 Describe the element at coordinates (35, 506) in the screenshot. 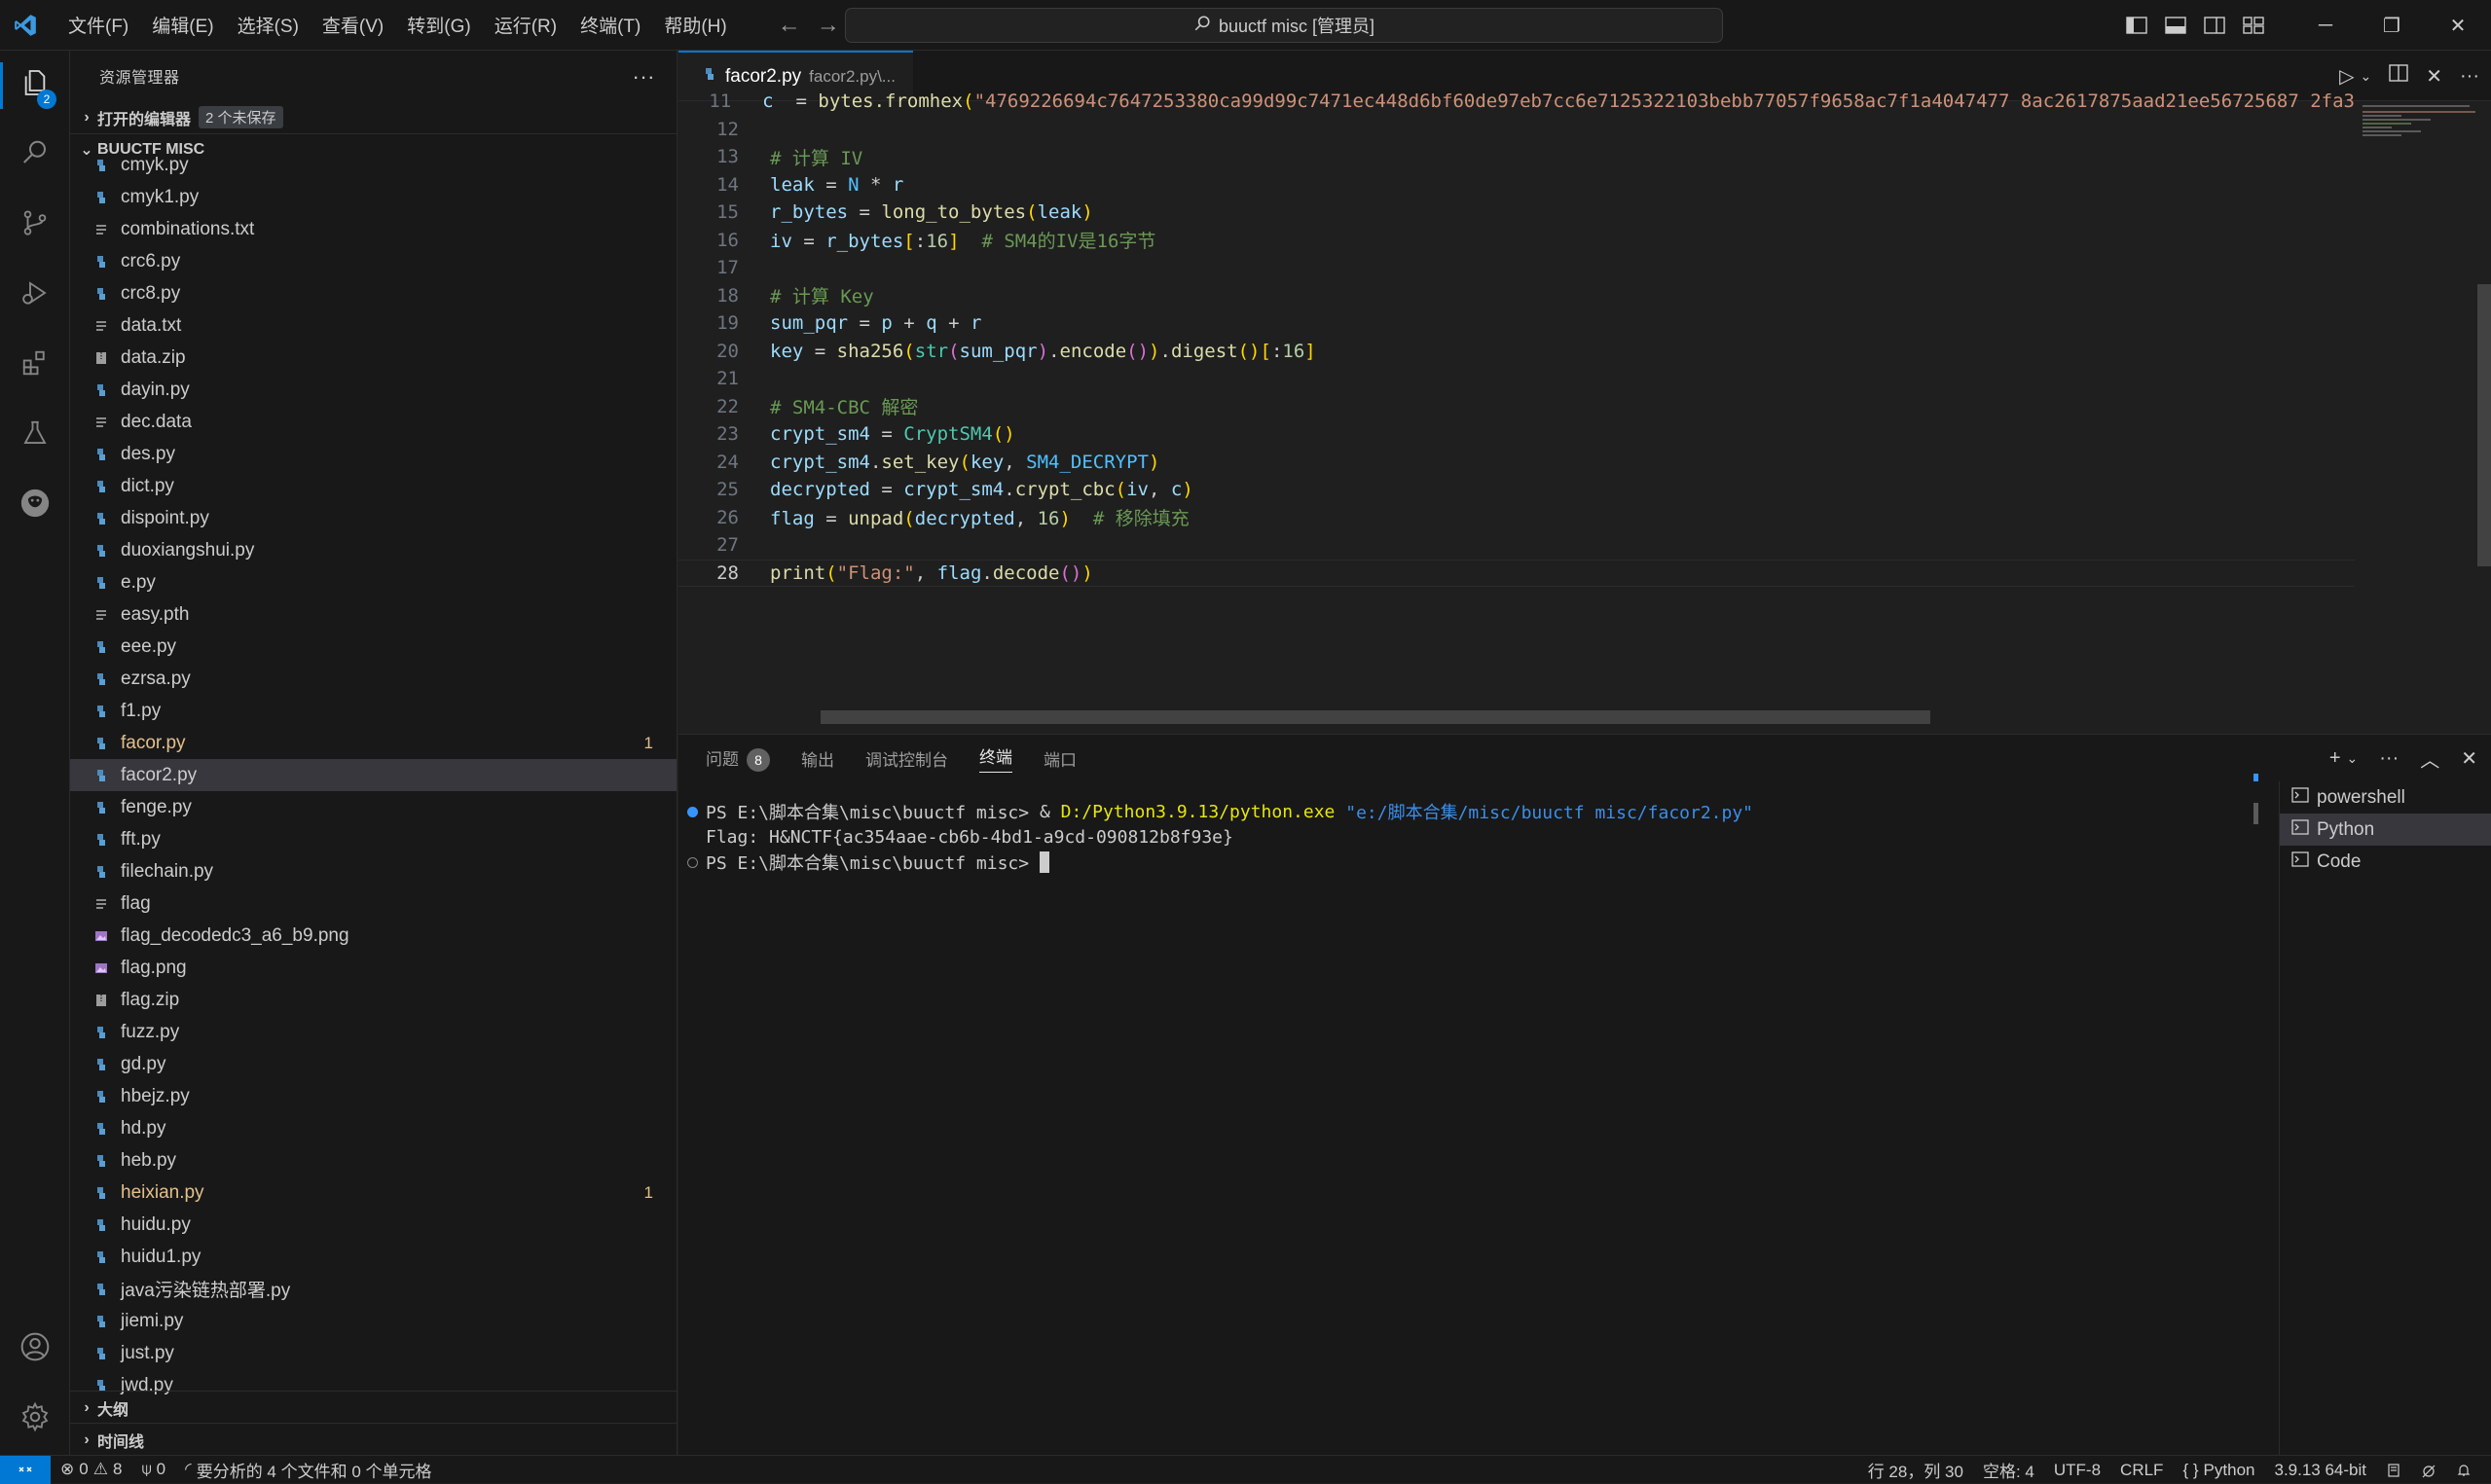

I see `remote-explorer-activity` at that location.